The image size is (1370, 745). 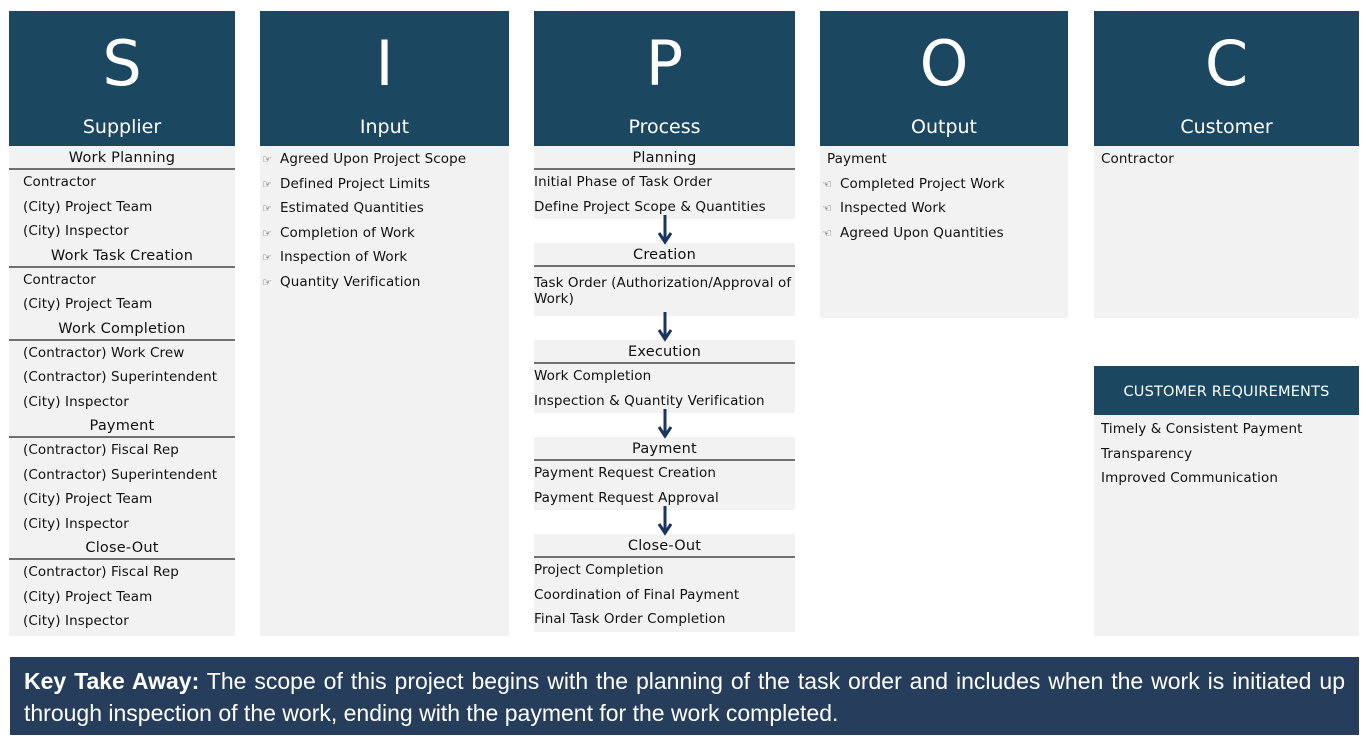 I want to click on input-item-label: Completion of Work, so click(x=347, y=232).